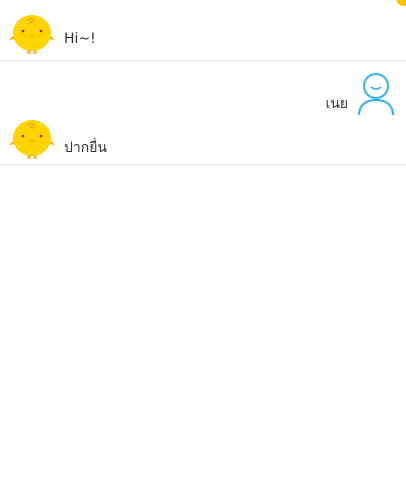 The image size is (406, 496). What do you see at coordinates (203, 94) in the screenshot?
I see `user-message: เนย` at bounding box center [203, 94].